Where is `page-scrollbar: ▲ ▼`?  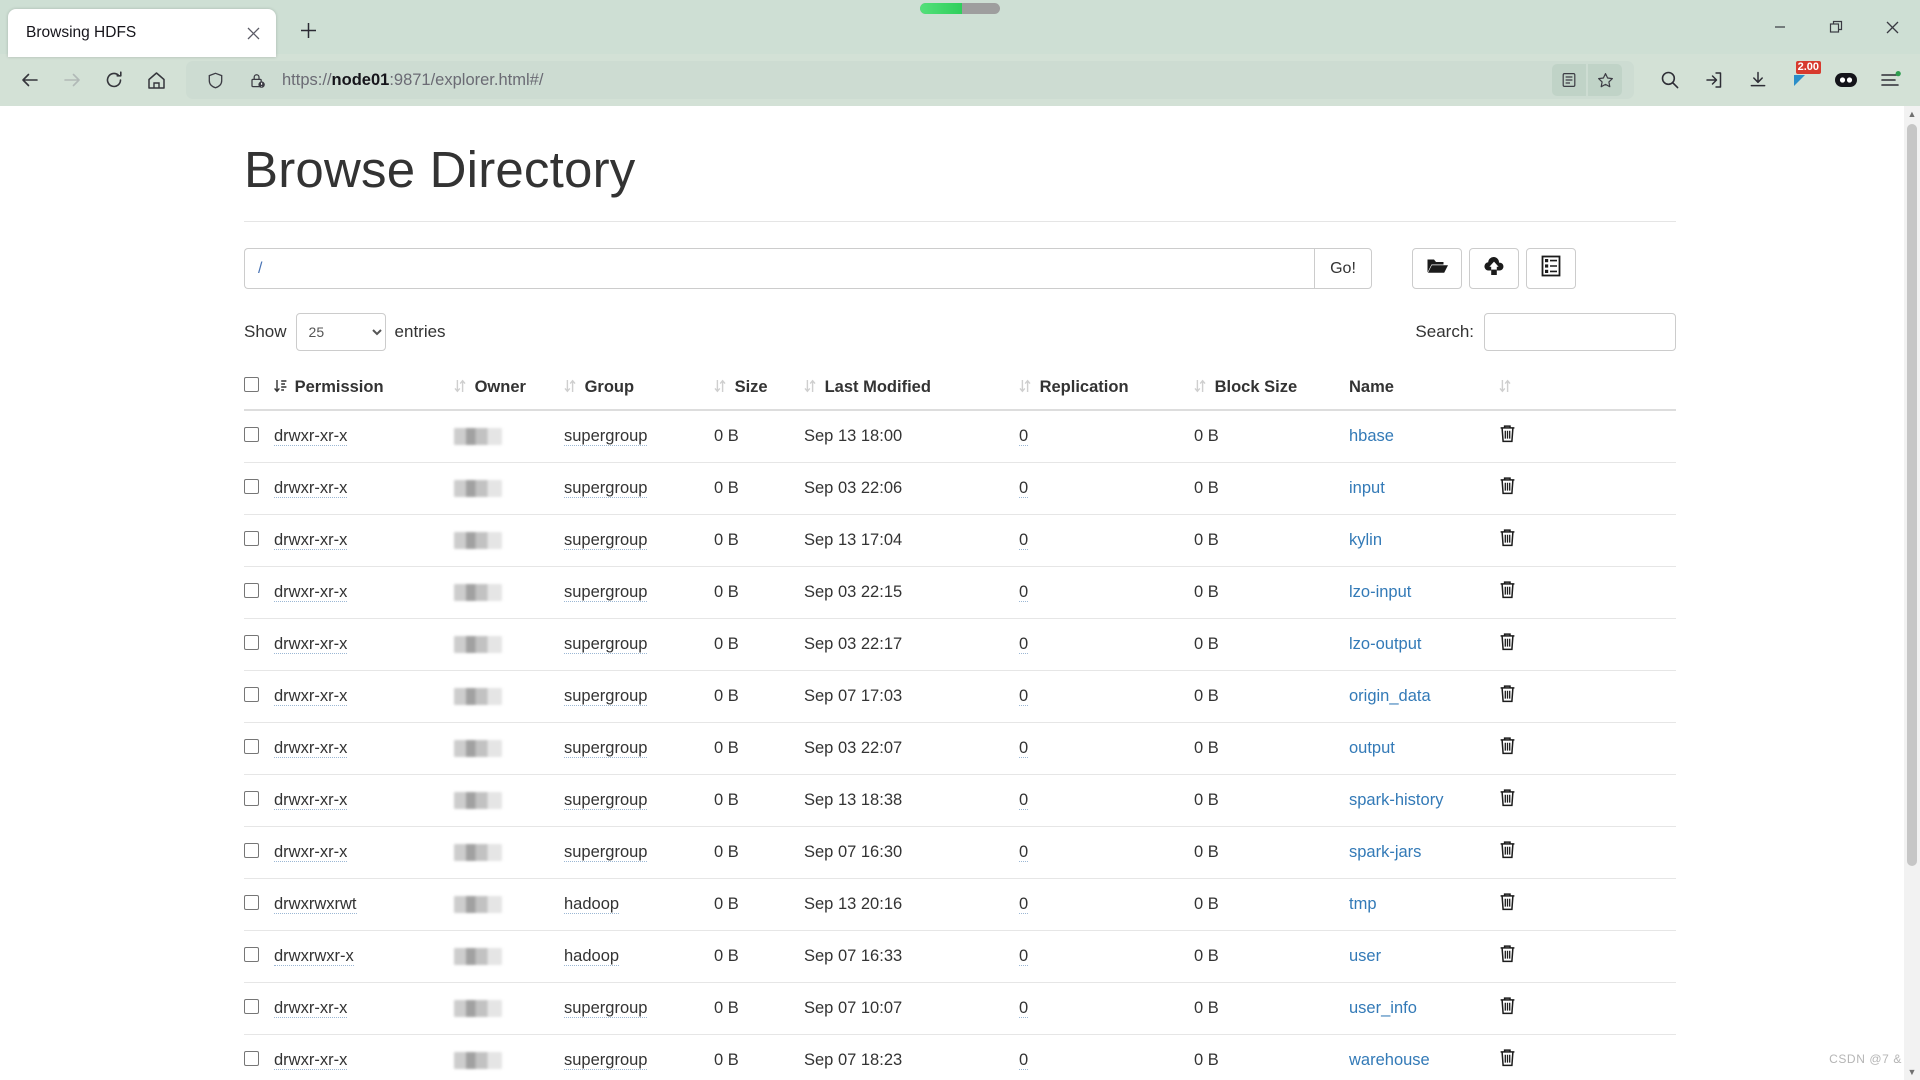
page-scrollbar: ▲ ▼ is located at coordinates (1912, 593).